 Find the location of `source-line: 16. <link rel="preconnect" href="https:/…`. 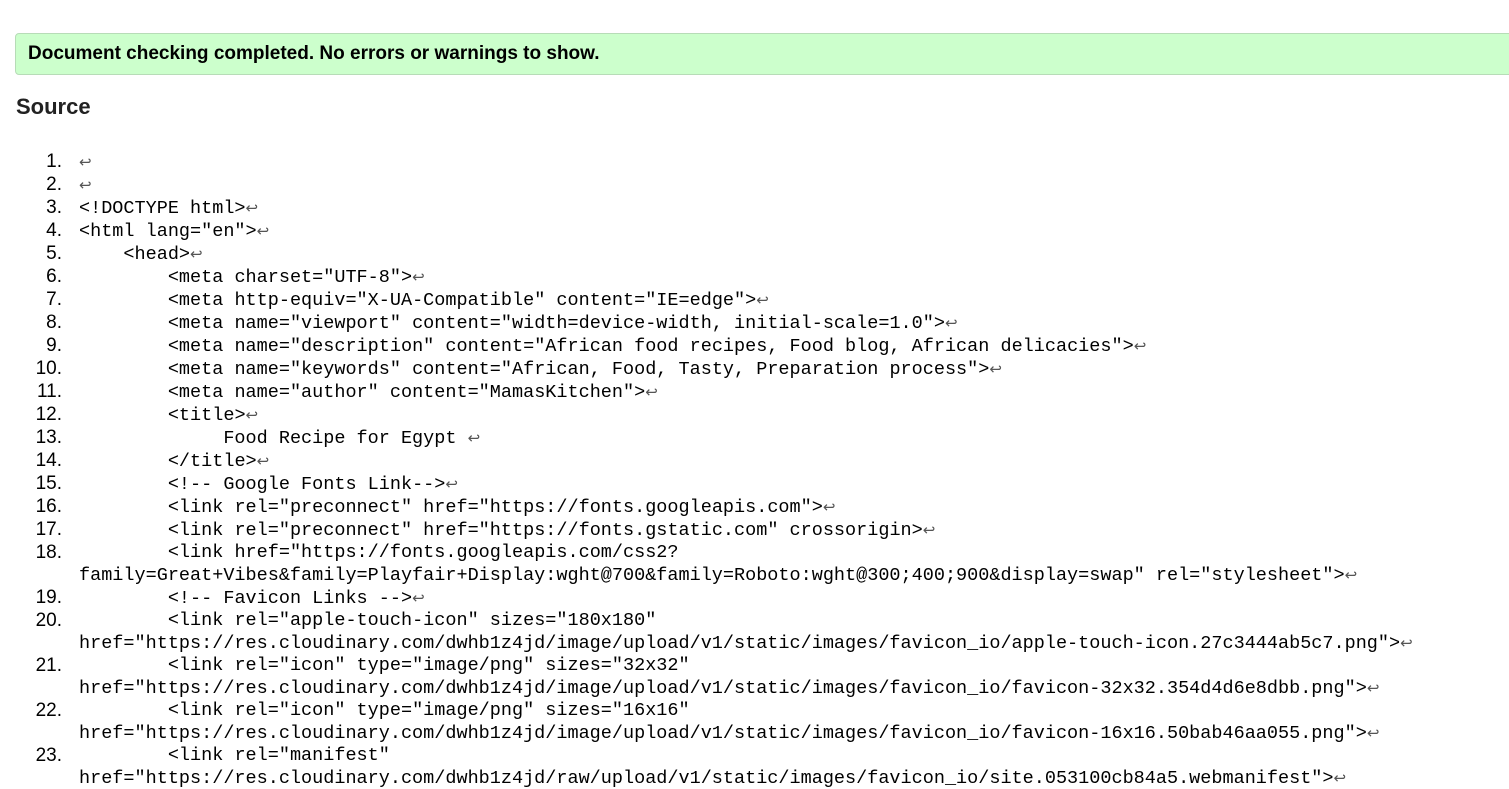

source-line: 16. <link rel="preconnect" href="https:/… is located at coordinates (754, 507).